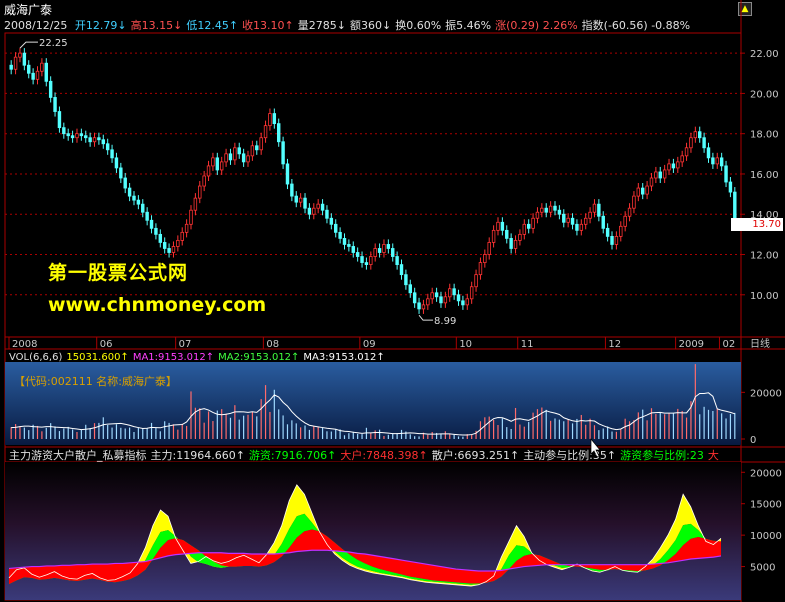  I want to click on date-axis: 2008 06 07 08 09 10 11 12 2009 02 日线, so click(389, 343).